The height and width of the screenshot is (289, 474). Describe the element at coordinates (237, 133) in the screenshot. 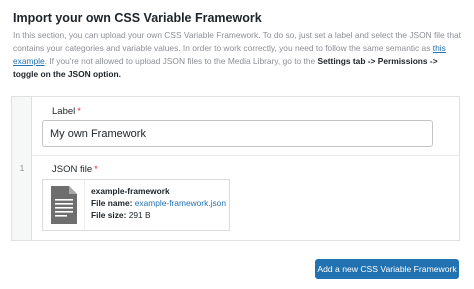

I see `label-input` at that location.